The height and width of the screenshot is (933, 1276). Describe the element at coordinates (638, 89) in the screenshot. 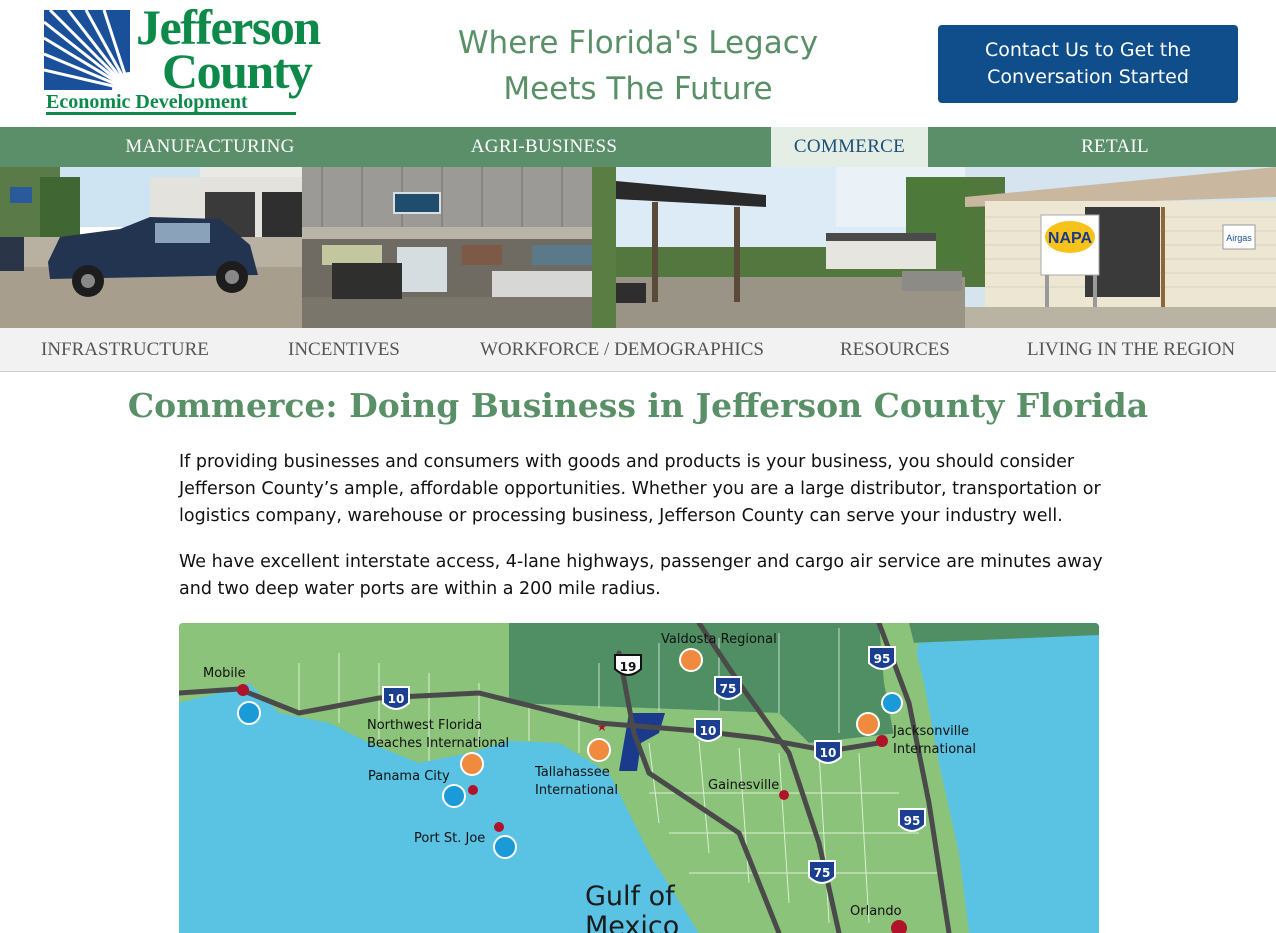

I see `tagline-line-2: Meets The Future` at that location.